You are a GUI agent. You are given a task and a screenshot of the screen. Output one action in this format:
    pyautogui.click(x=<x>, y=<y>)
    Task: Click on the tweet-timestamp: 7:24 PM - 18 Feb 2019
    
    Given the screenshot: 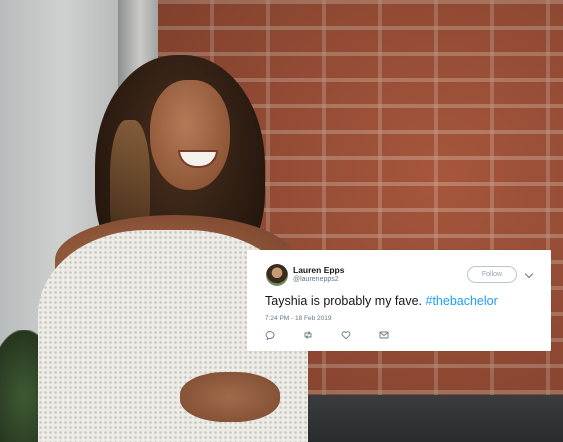 What is the action you would take?
    pyautogui.click(x=298, y=318)
    